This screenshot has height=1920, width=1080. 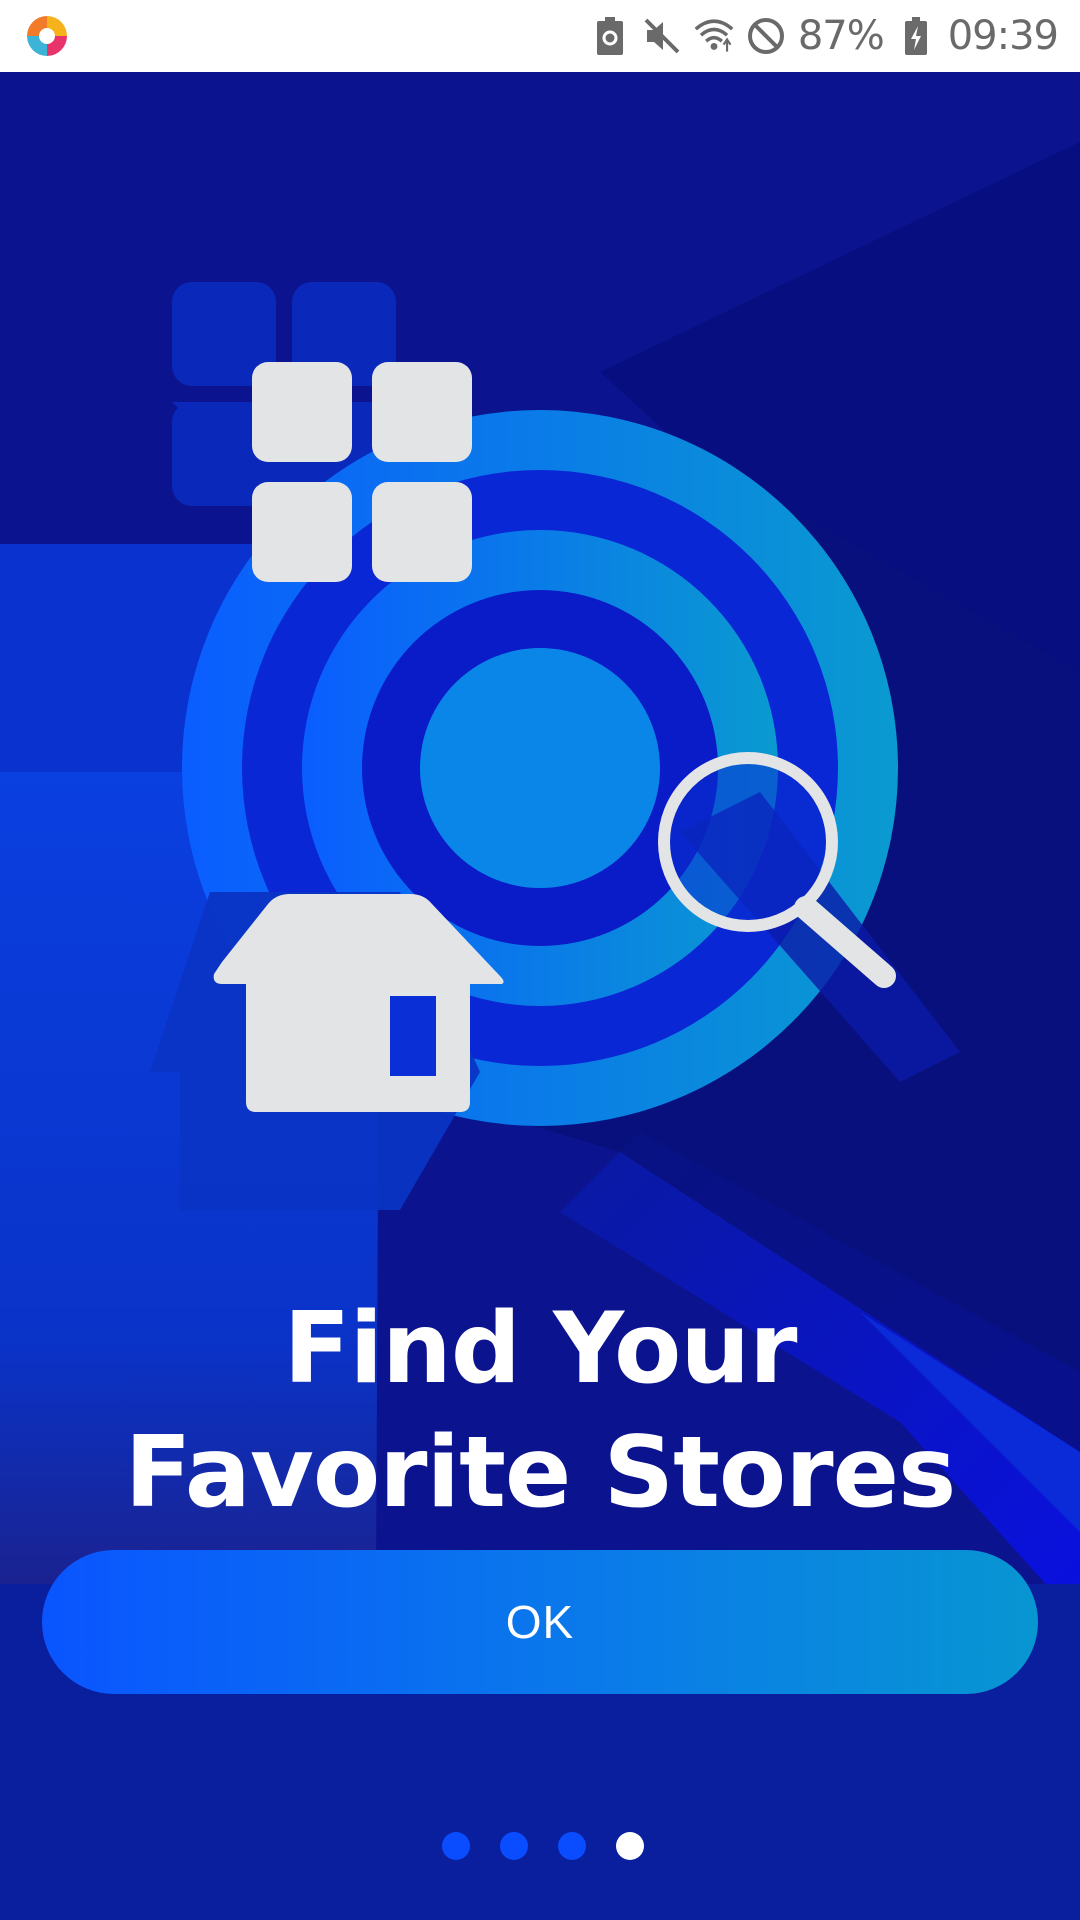 I want to click on mute-icon, so click(x=662, y=36).